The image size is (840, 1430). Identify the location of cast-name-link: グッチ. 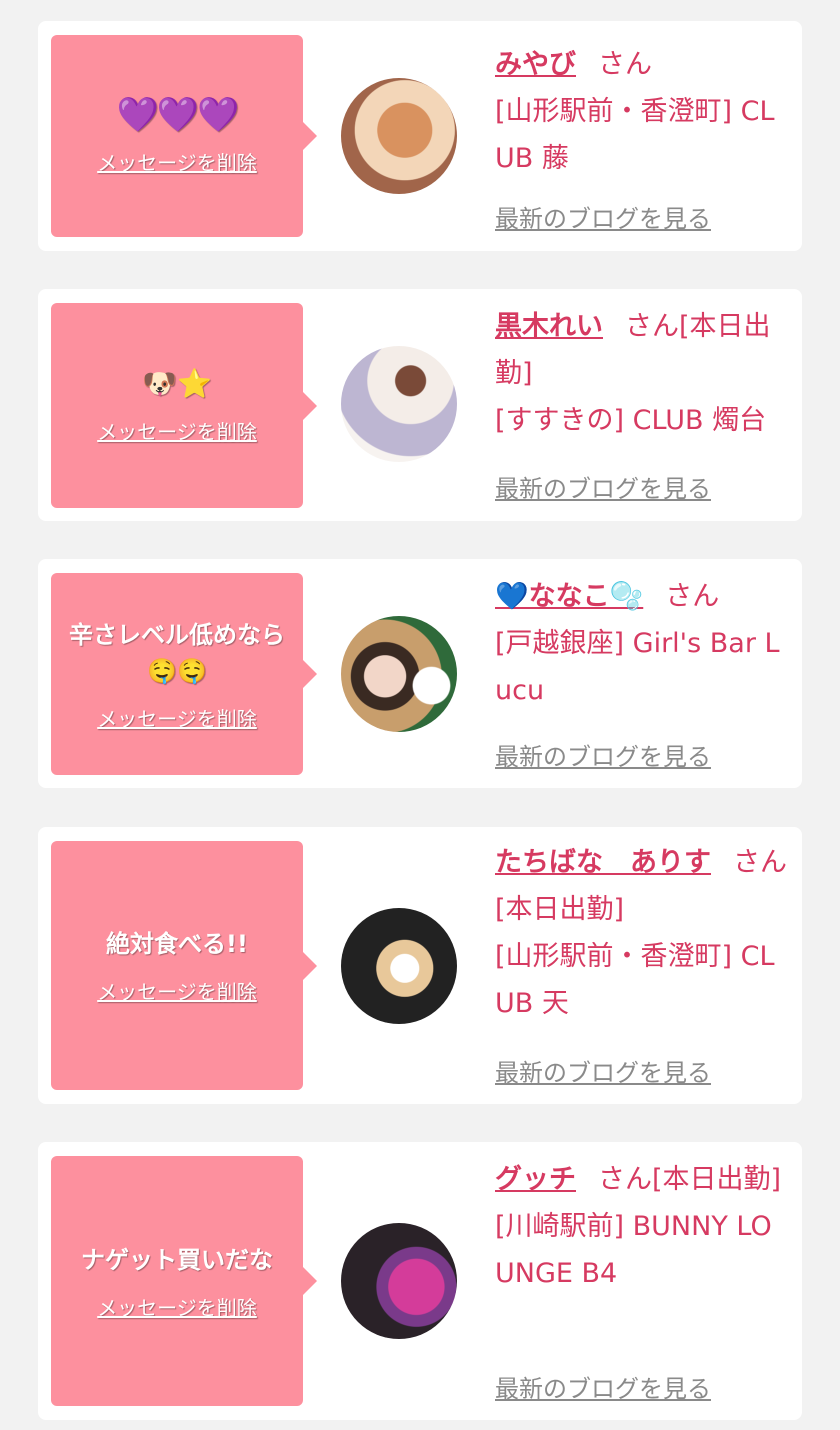
(535, 1179).